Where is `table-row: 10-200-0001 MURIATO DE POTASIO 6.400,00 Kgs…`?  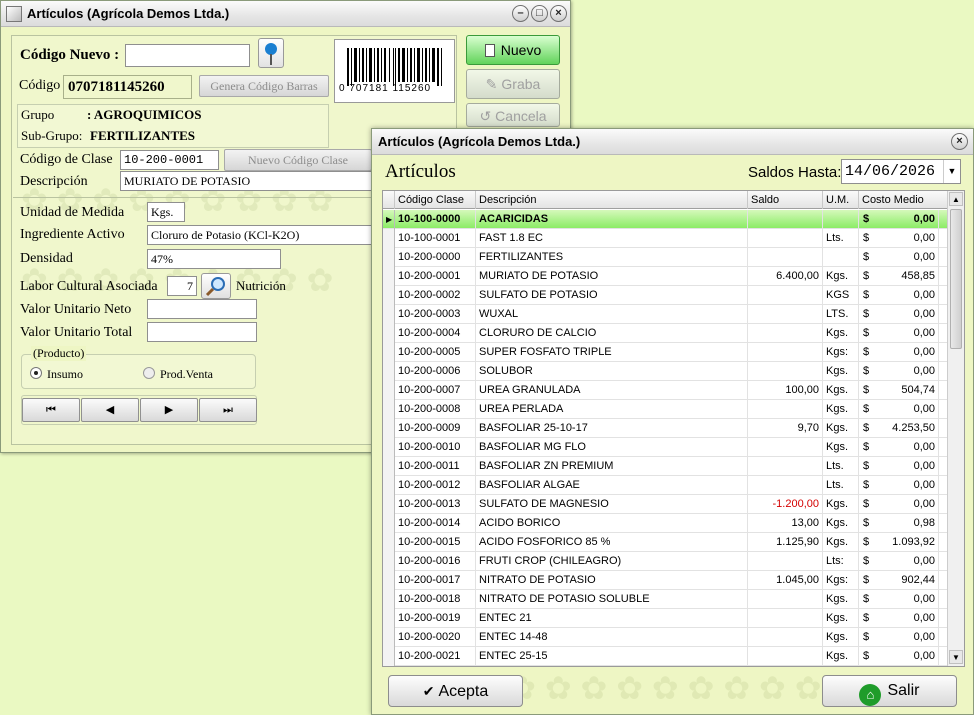 table-row: 10-200-0001 MURIATO DE POTASIO 6.400,00 Kgs… is located at coordinates (665, 276).